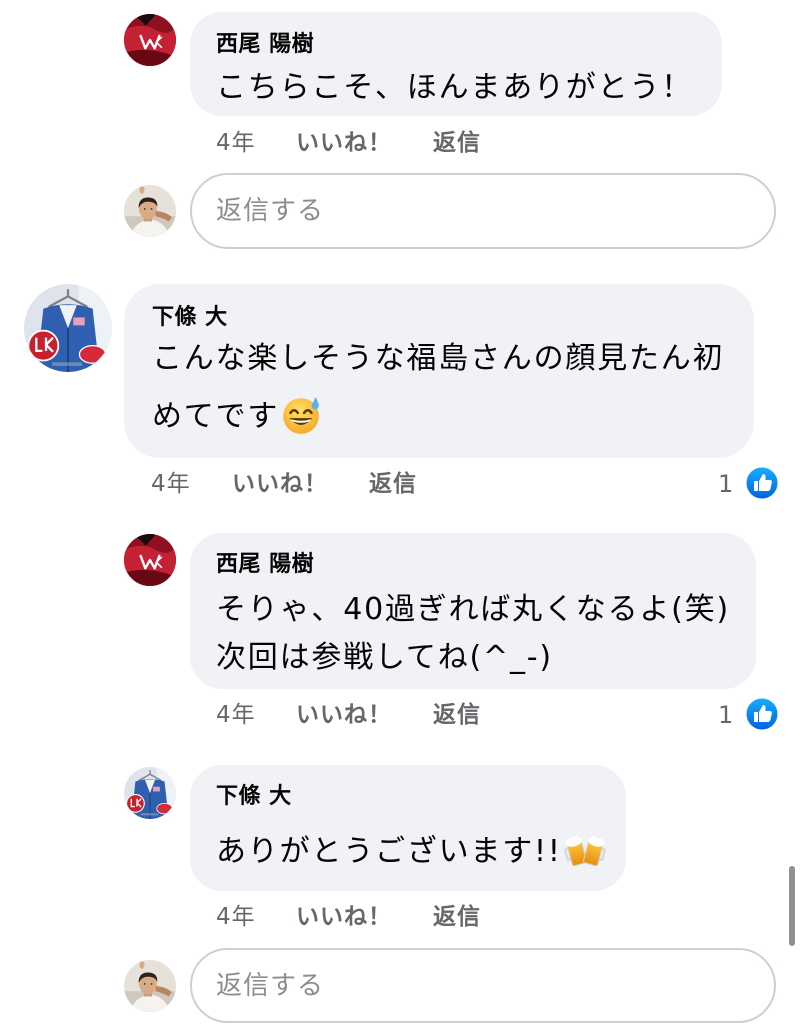  I want to click on comment-text-line-2: めてです, so click(216, 416).